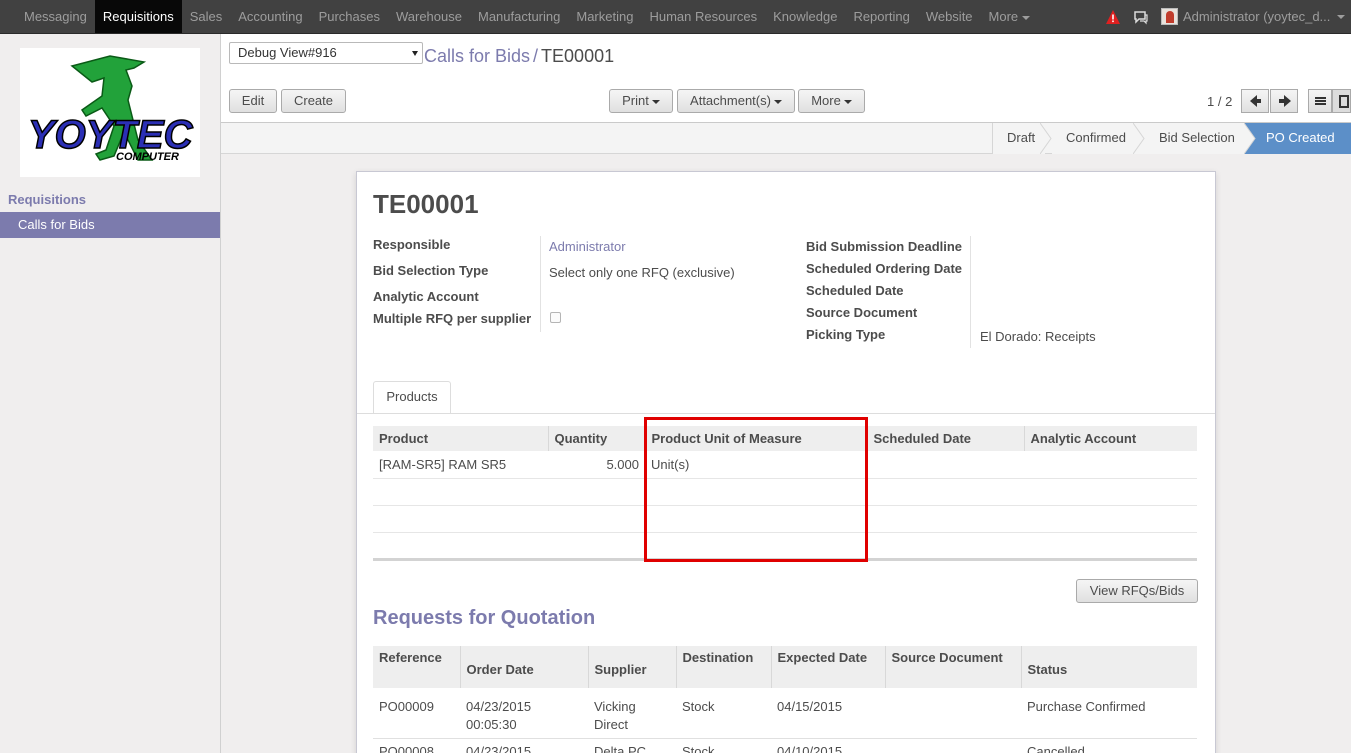  Describe the element at coordinates (831, 101) in the screenshot. I see `more-button: More` at that location.